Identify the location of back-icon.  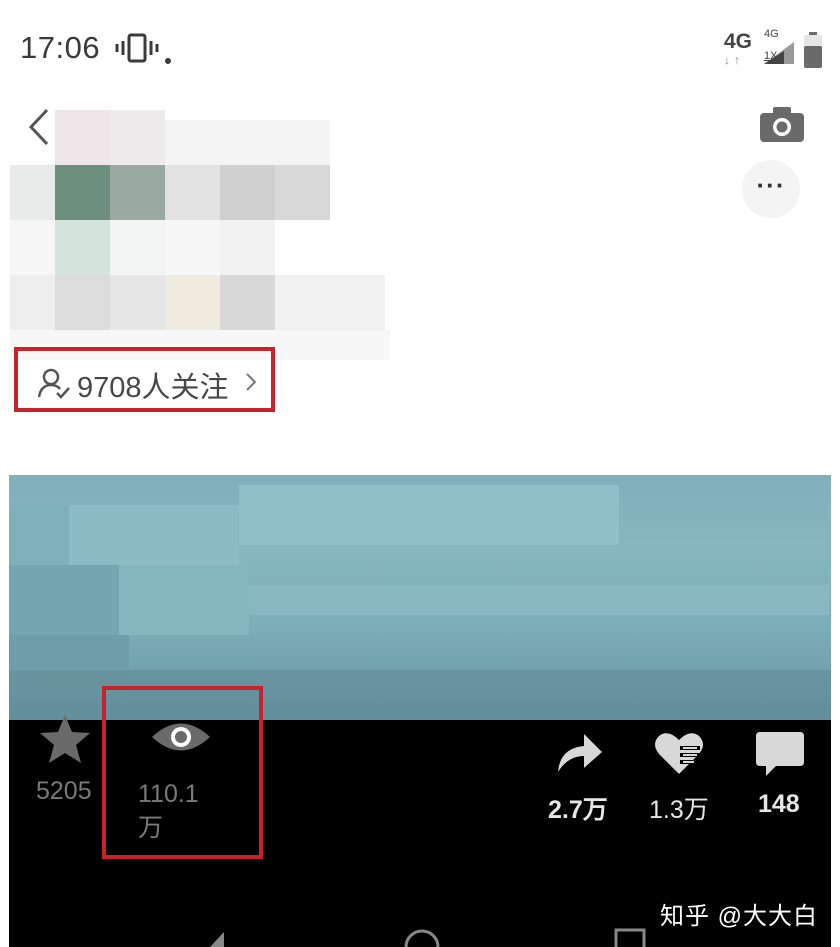
(39, 127).